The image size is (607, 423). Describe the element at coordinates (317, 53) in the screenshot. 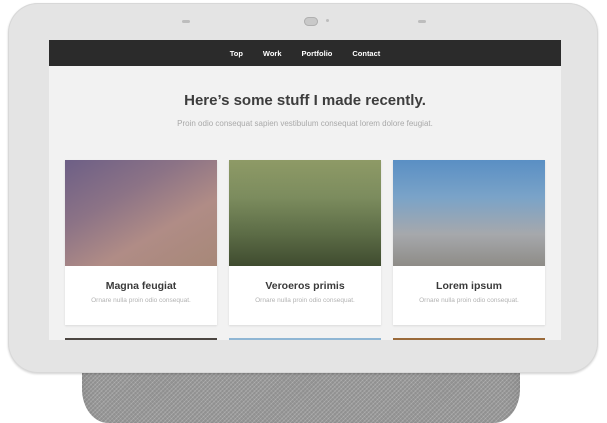

I see `nav-item-portfolio: Portfolio` at that location.